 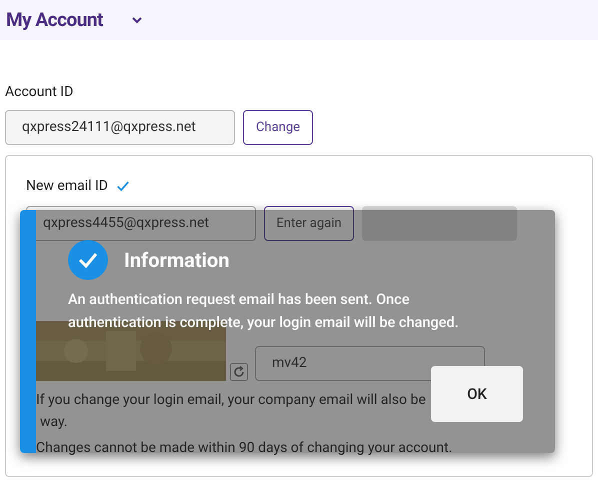 I want to click on send-button, so click(x=439, y=223).